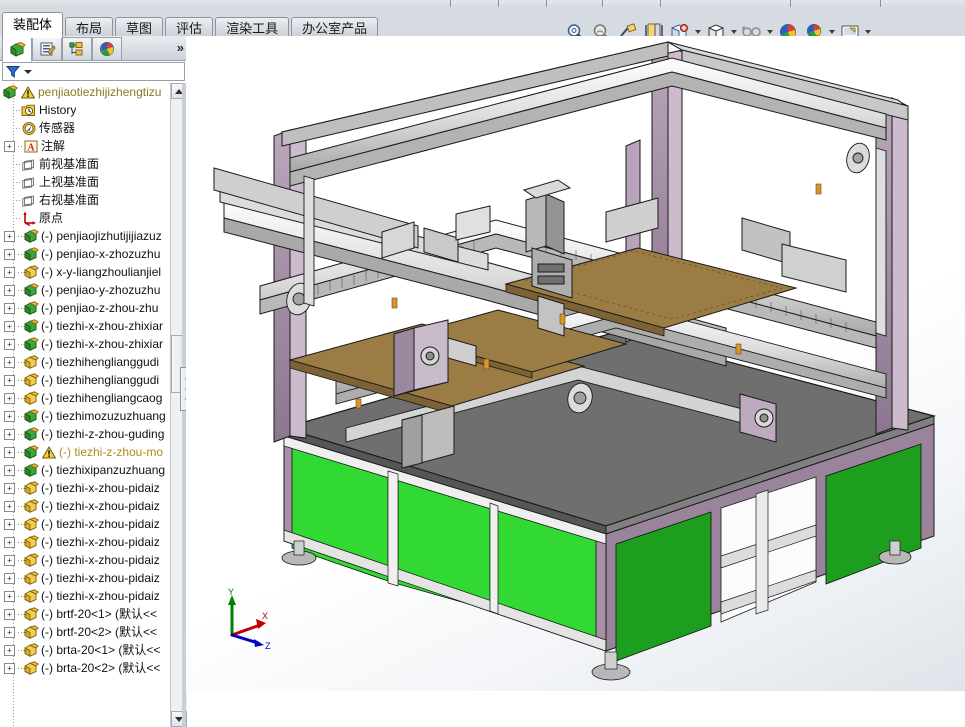 The height and width of the screenshot is (727, 965). Describe the element at coordinates (85, 308) in the screenshot. I see `tree-item: + (-) penjiao-z-zhou-zhu` at that location.